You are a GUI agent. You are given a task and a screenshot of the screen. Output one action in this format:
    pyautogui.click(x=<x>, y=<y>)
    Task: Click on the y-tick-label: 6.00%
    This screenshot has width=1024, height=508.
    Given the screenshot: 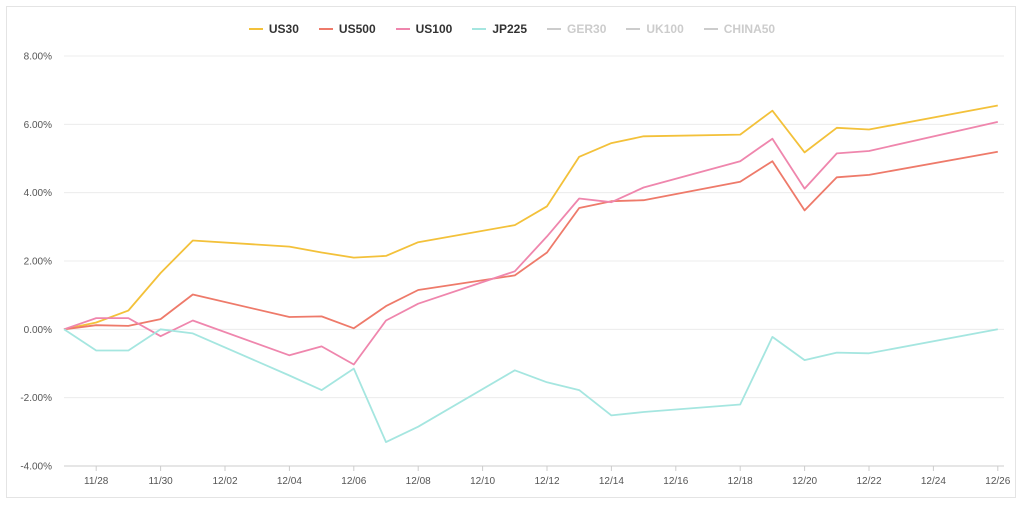 What is the action you would take?
    pyautogui.click(x=38, y=125)
    